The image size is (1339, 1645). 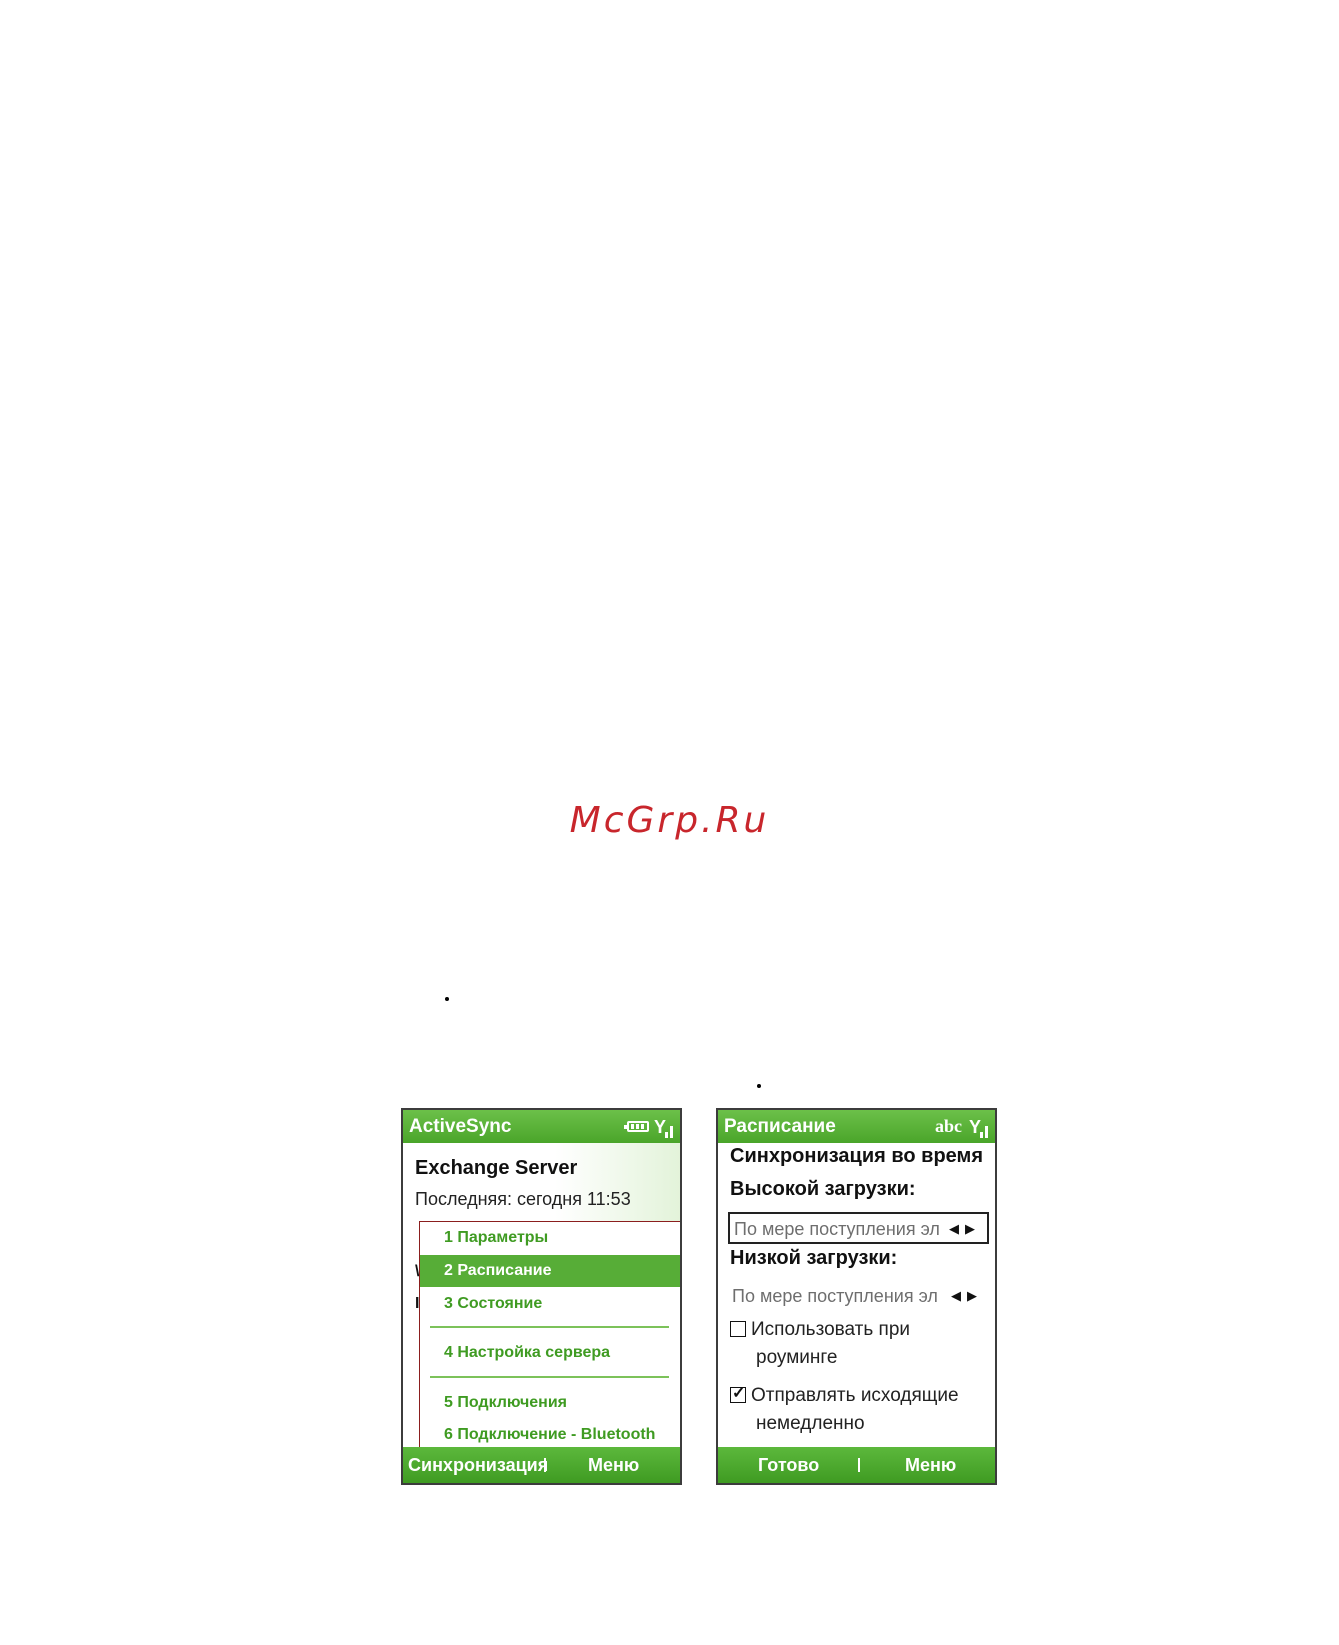 I want to click on sync-during-heading: Синхронизация во время, so click(x=857, y=1156).